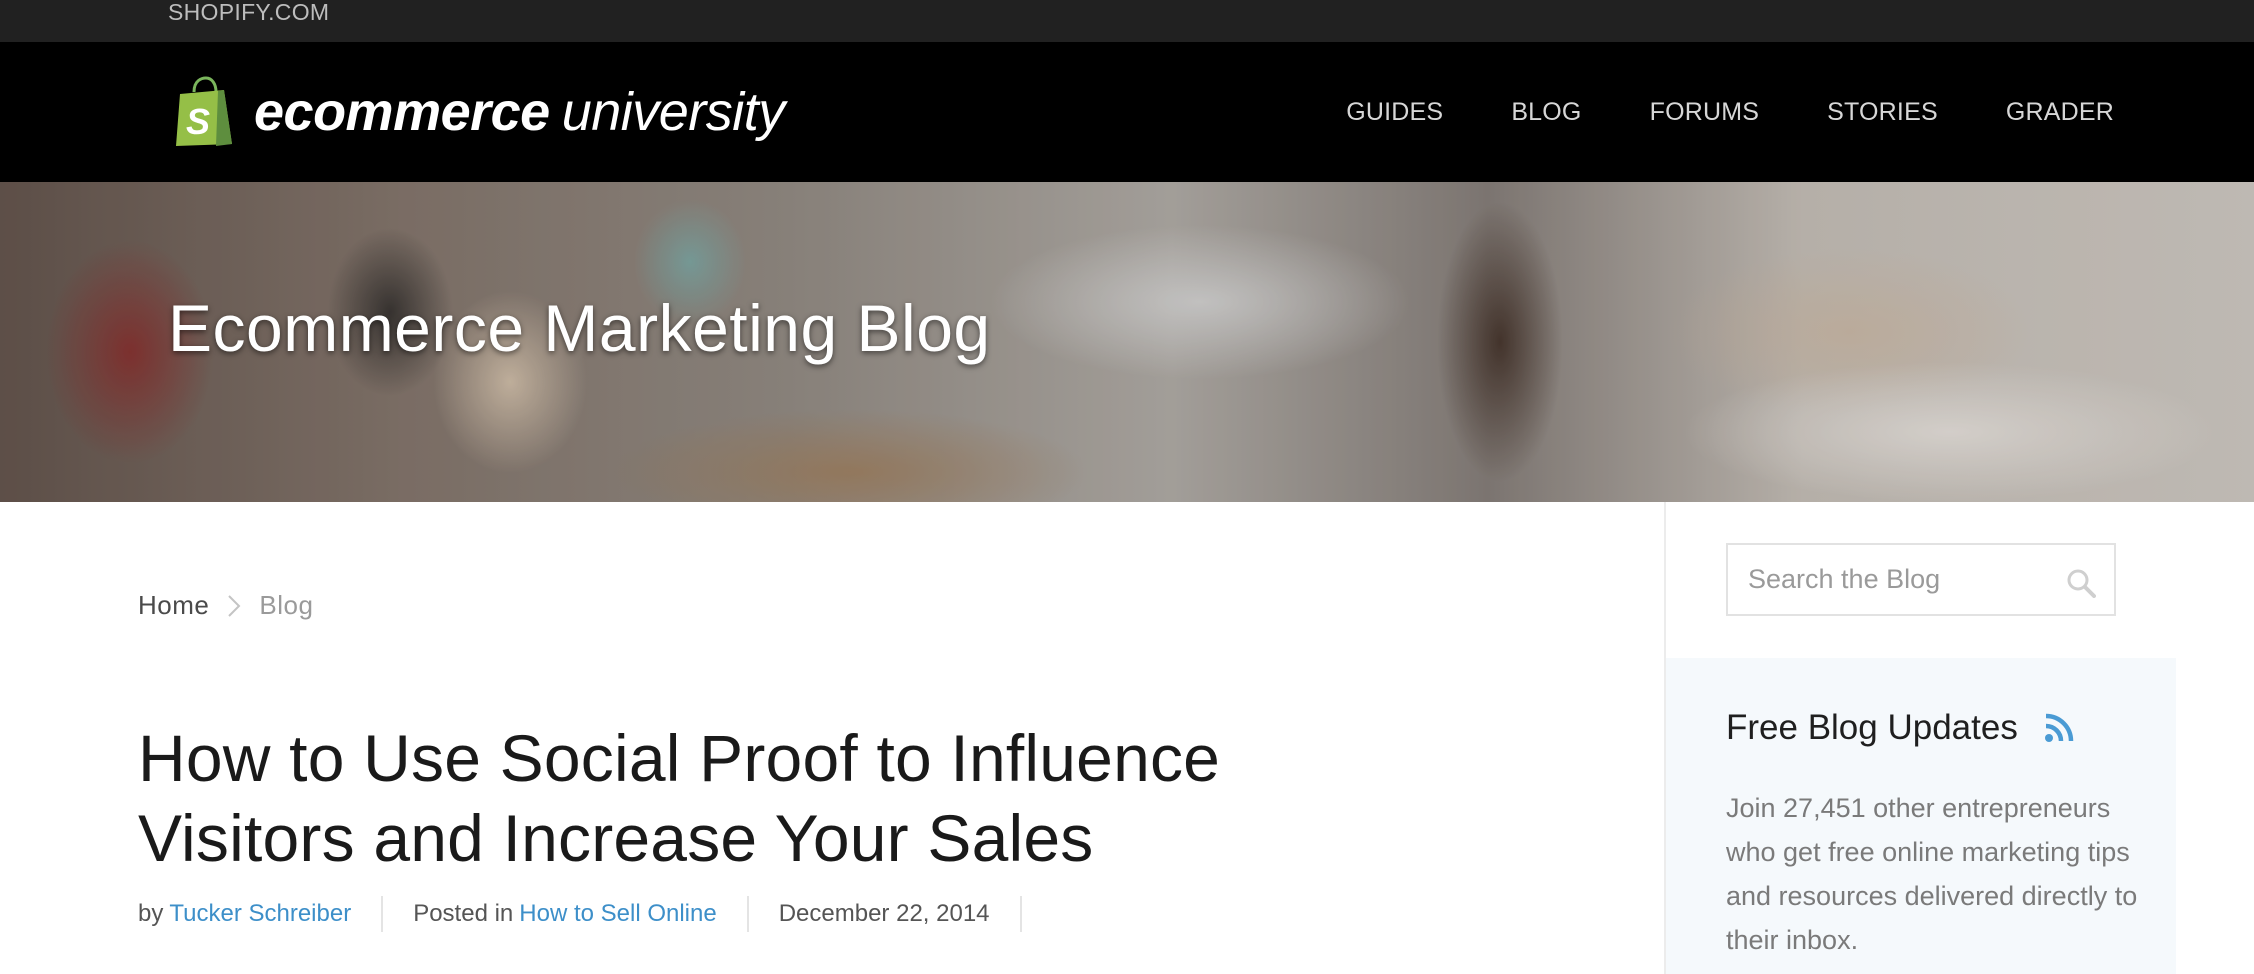  What do you see at coordinates (1705, 112) in the screenshot?
I see `nav-item-forums: FORUMS` at bounding box center [1705, 112].